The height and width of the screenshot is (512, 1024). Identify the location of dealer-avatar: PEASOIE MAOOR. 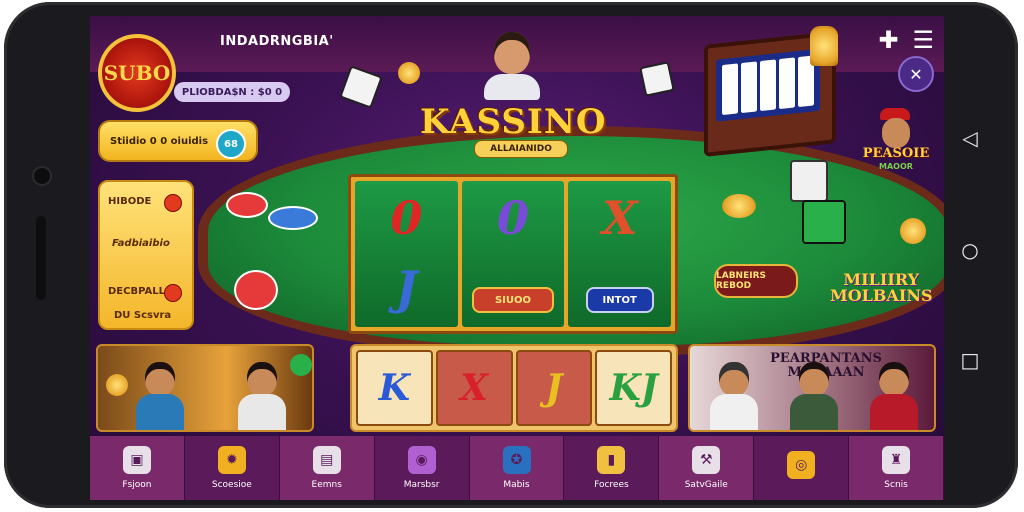
(896, 148).